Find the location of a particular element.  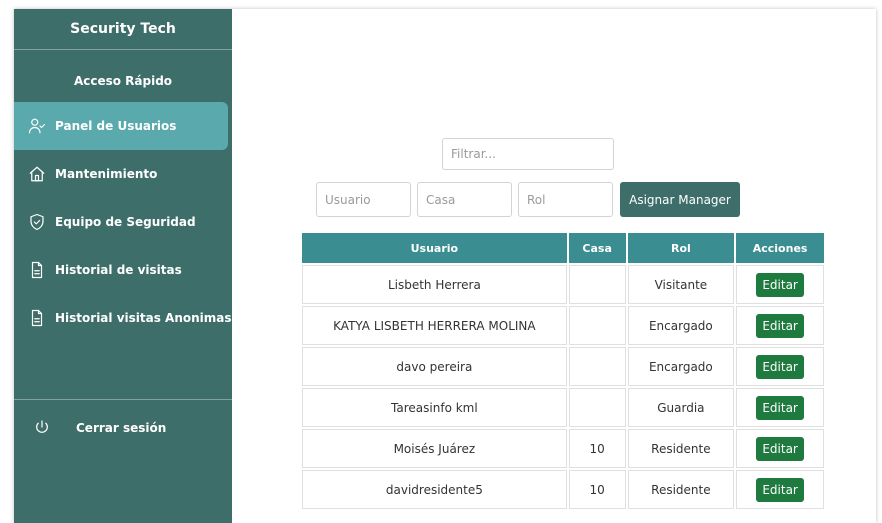

sidebar-item-label: Panel de Usuarios is located at coordinates (116, 126).